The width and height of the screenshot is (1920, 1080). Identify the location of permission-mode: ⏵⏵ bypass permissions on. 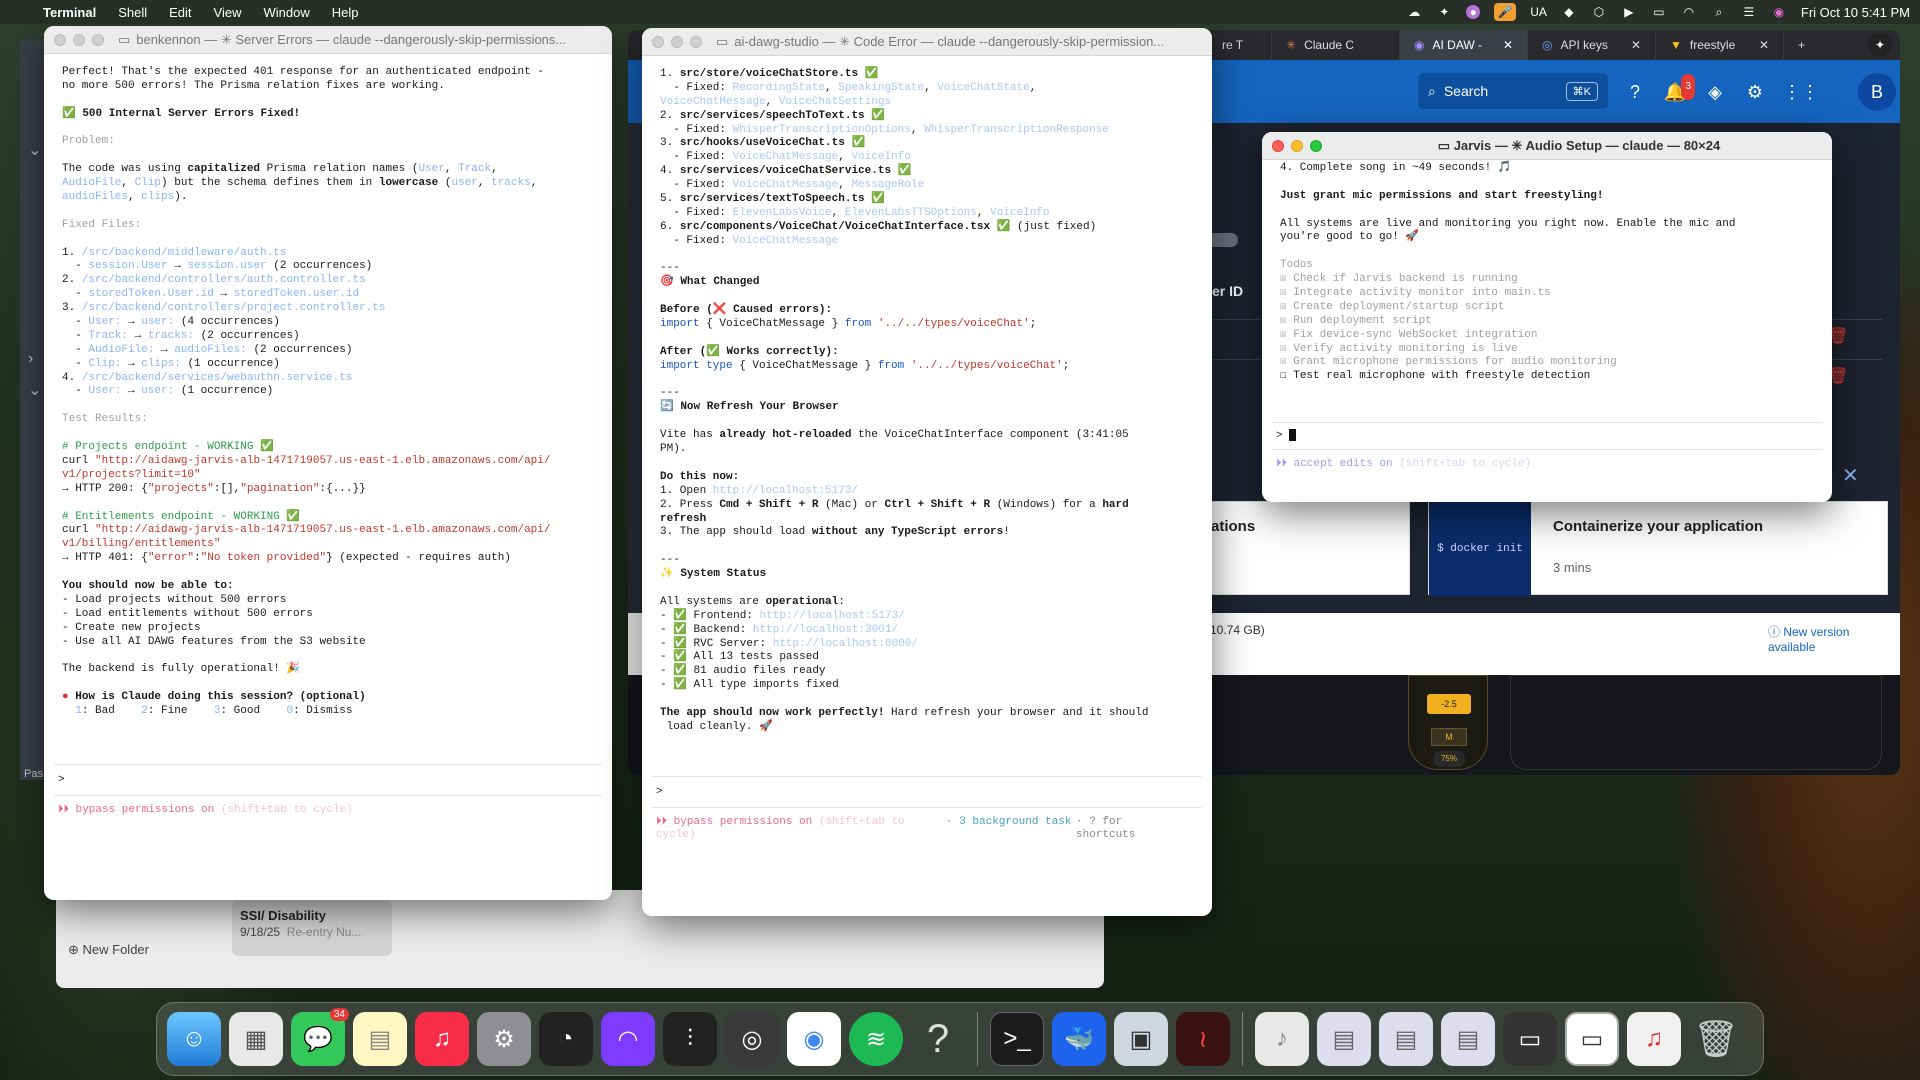
(136, 810).